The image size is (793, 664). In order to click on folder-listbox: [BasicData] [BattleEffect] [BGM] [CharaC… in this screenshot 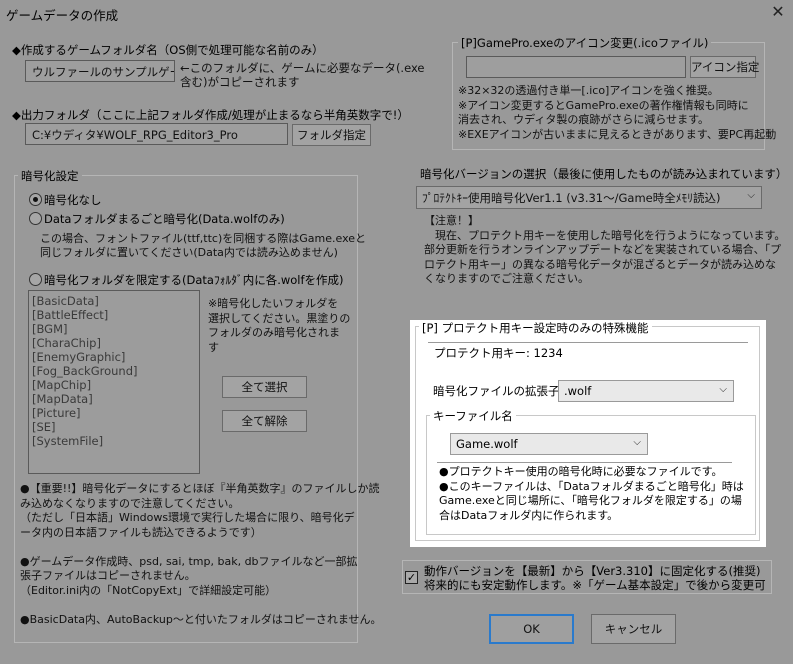, I will do `click(114, 382)`.